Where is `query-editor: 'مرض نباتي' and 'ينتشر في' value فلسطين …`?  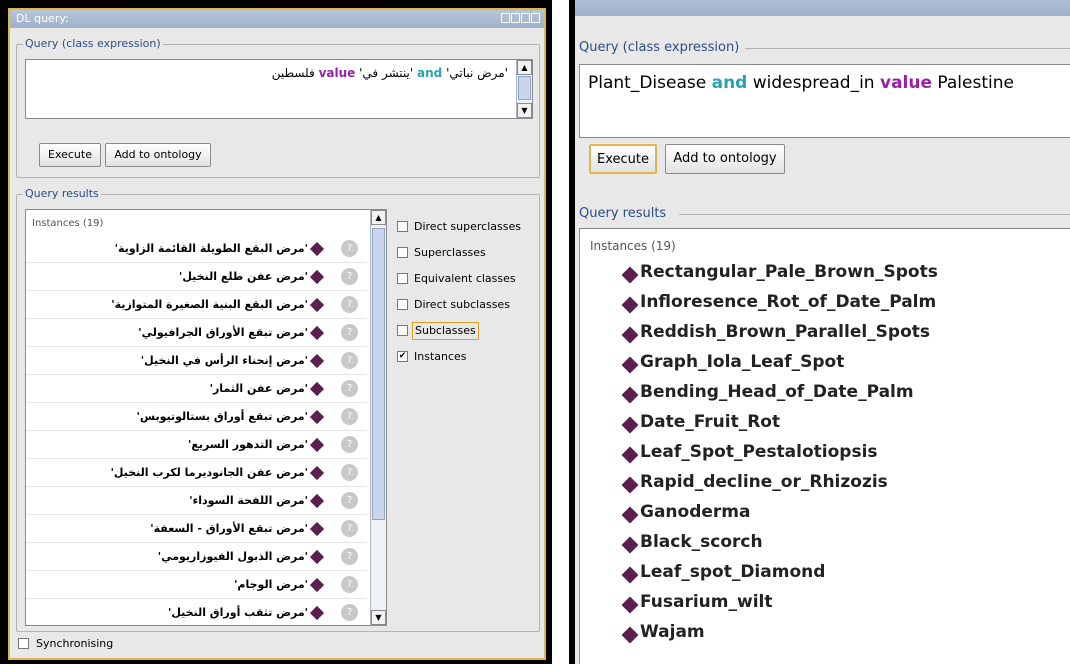
query-editor: 'مرض نباتي' and 'ينتشر في' value فلسطين … is located at coordinates (279, 89).